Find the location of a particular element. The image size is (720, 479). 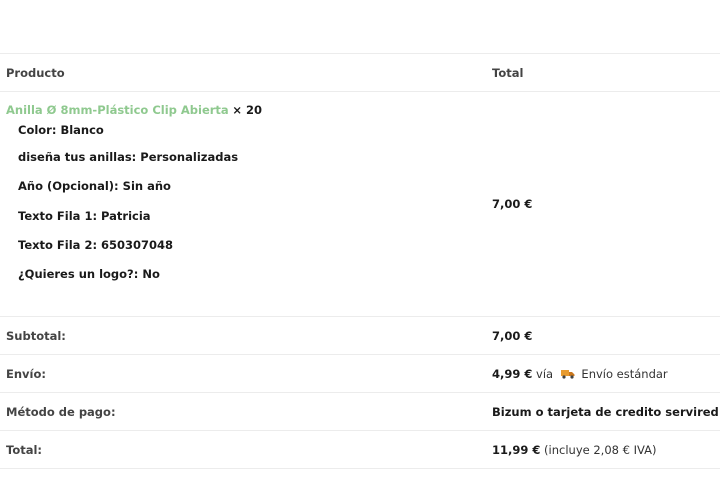

shipping-method: Envío estándar is located at coordinates (624, 373).